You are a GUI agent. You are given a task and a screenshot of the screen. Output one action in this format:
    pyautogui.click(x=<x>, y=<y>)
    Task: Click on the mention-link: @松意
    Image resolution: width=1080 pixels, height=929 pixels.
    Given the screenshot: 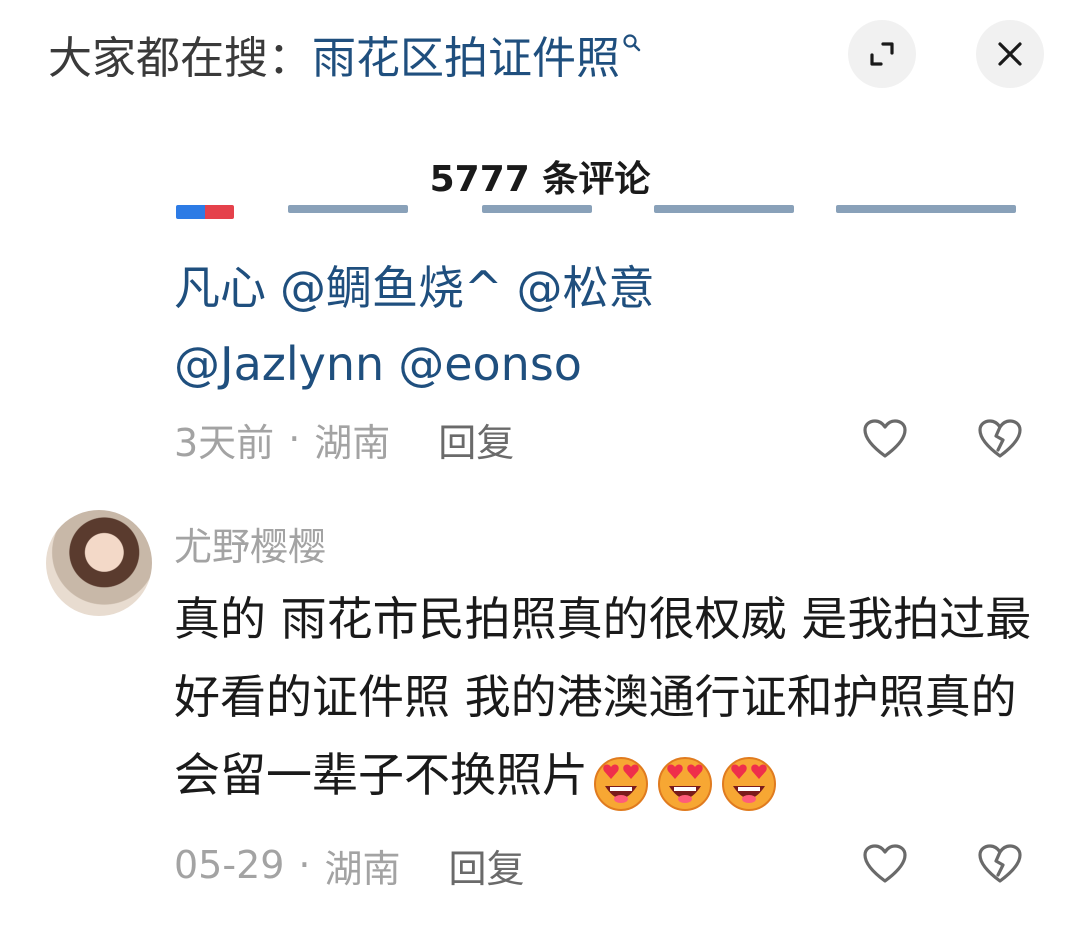 What is the action you would take?
    pyautogui.click(x=586, y=288)
    